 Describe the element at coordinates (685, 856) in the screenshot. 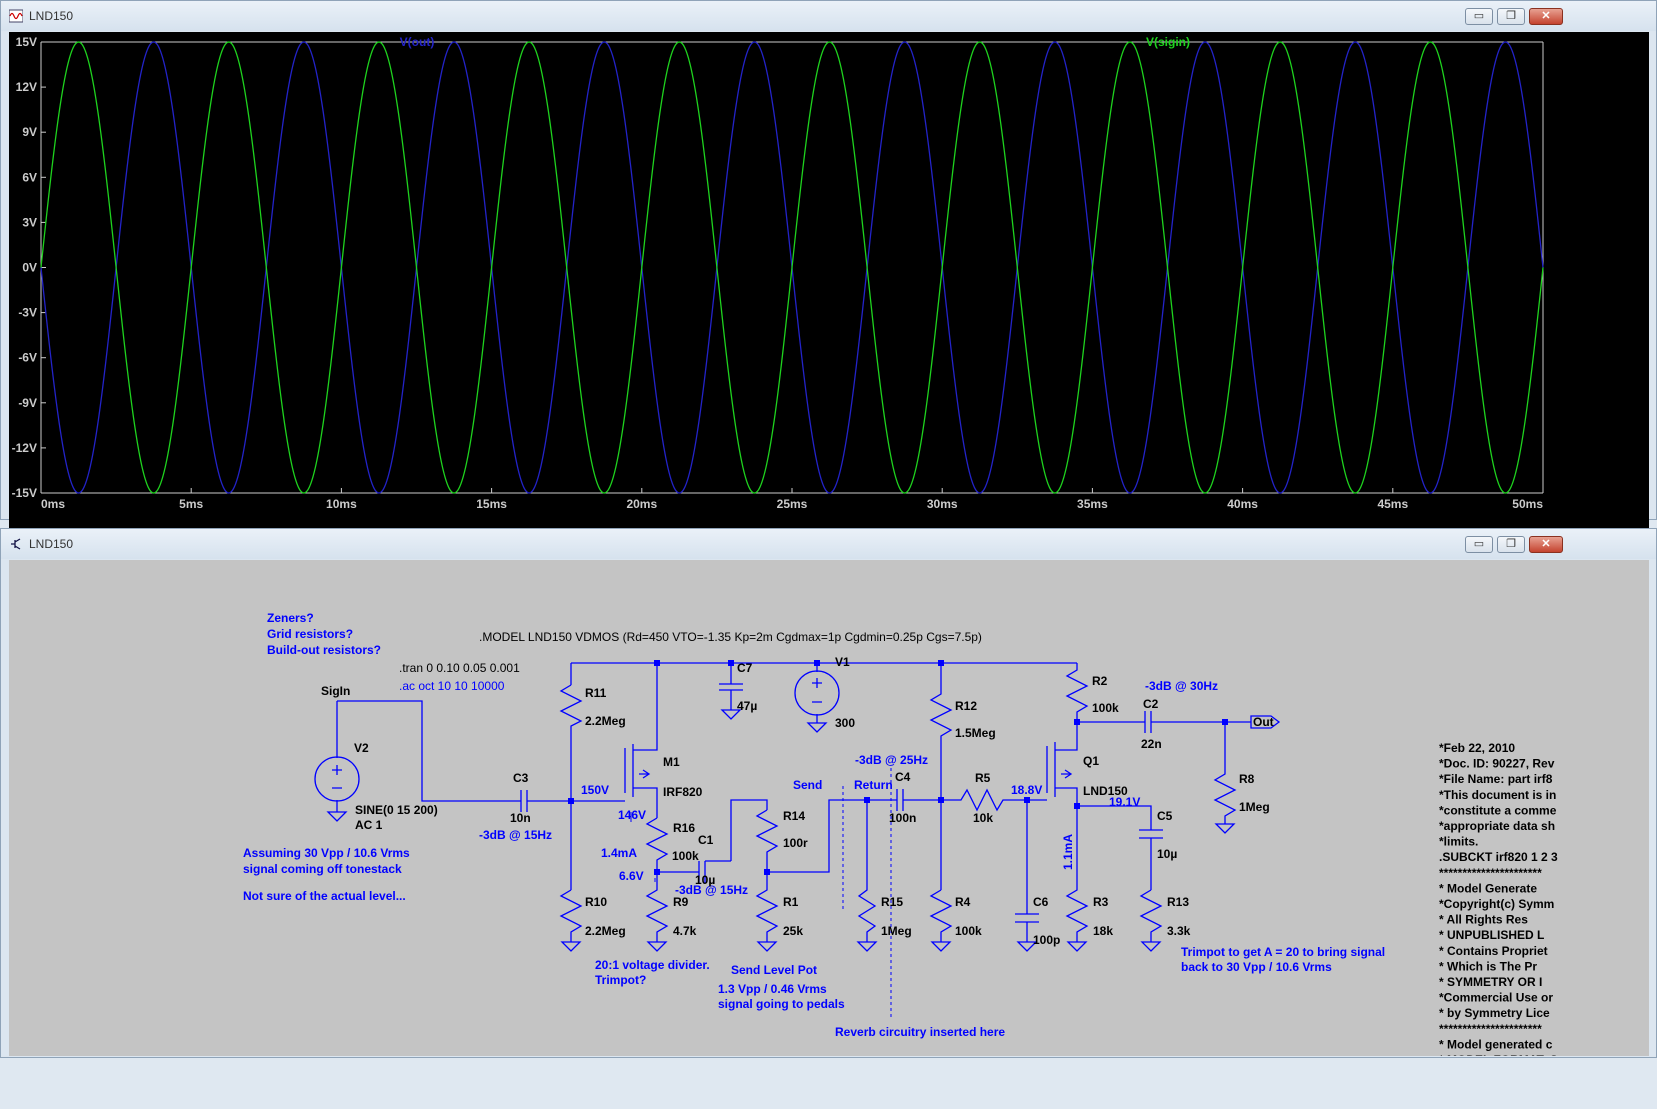

I see `label-r16-val: 100k` at that location.